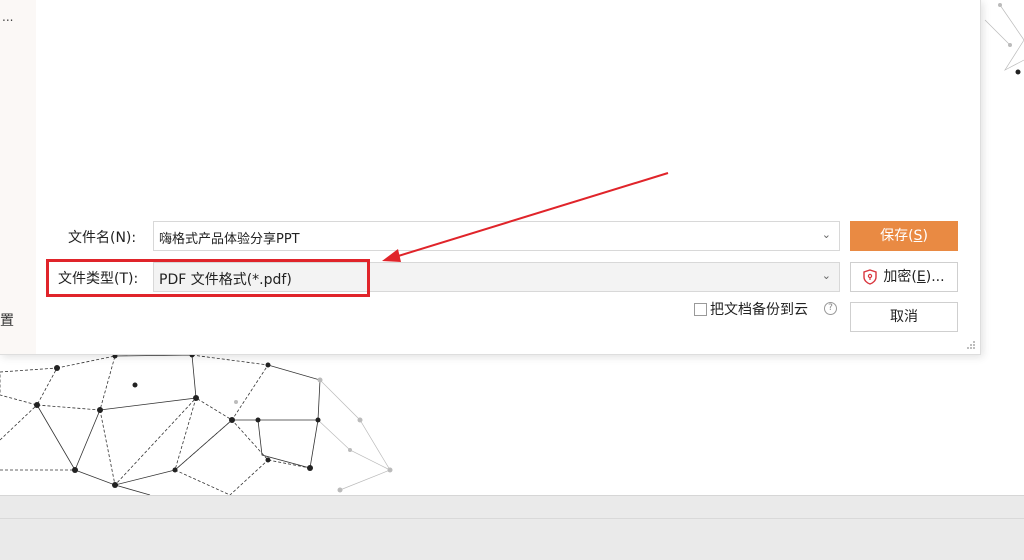  I want to click on red-arrow-annotation, so click(525, 217).